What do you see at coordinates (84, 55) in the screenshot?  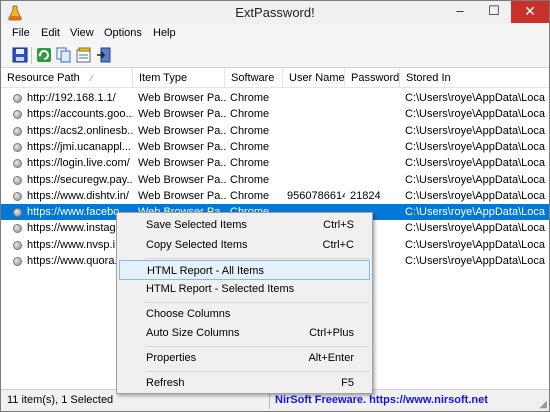 I see `properties-icon` at bounding box center [84, 55].